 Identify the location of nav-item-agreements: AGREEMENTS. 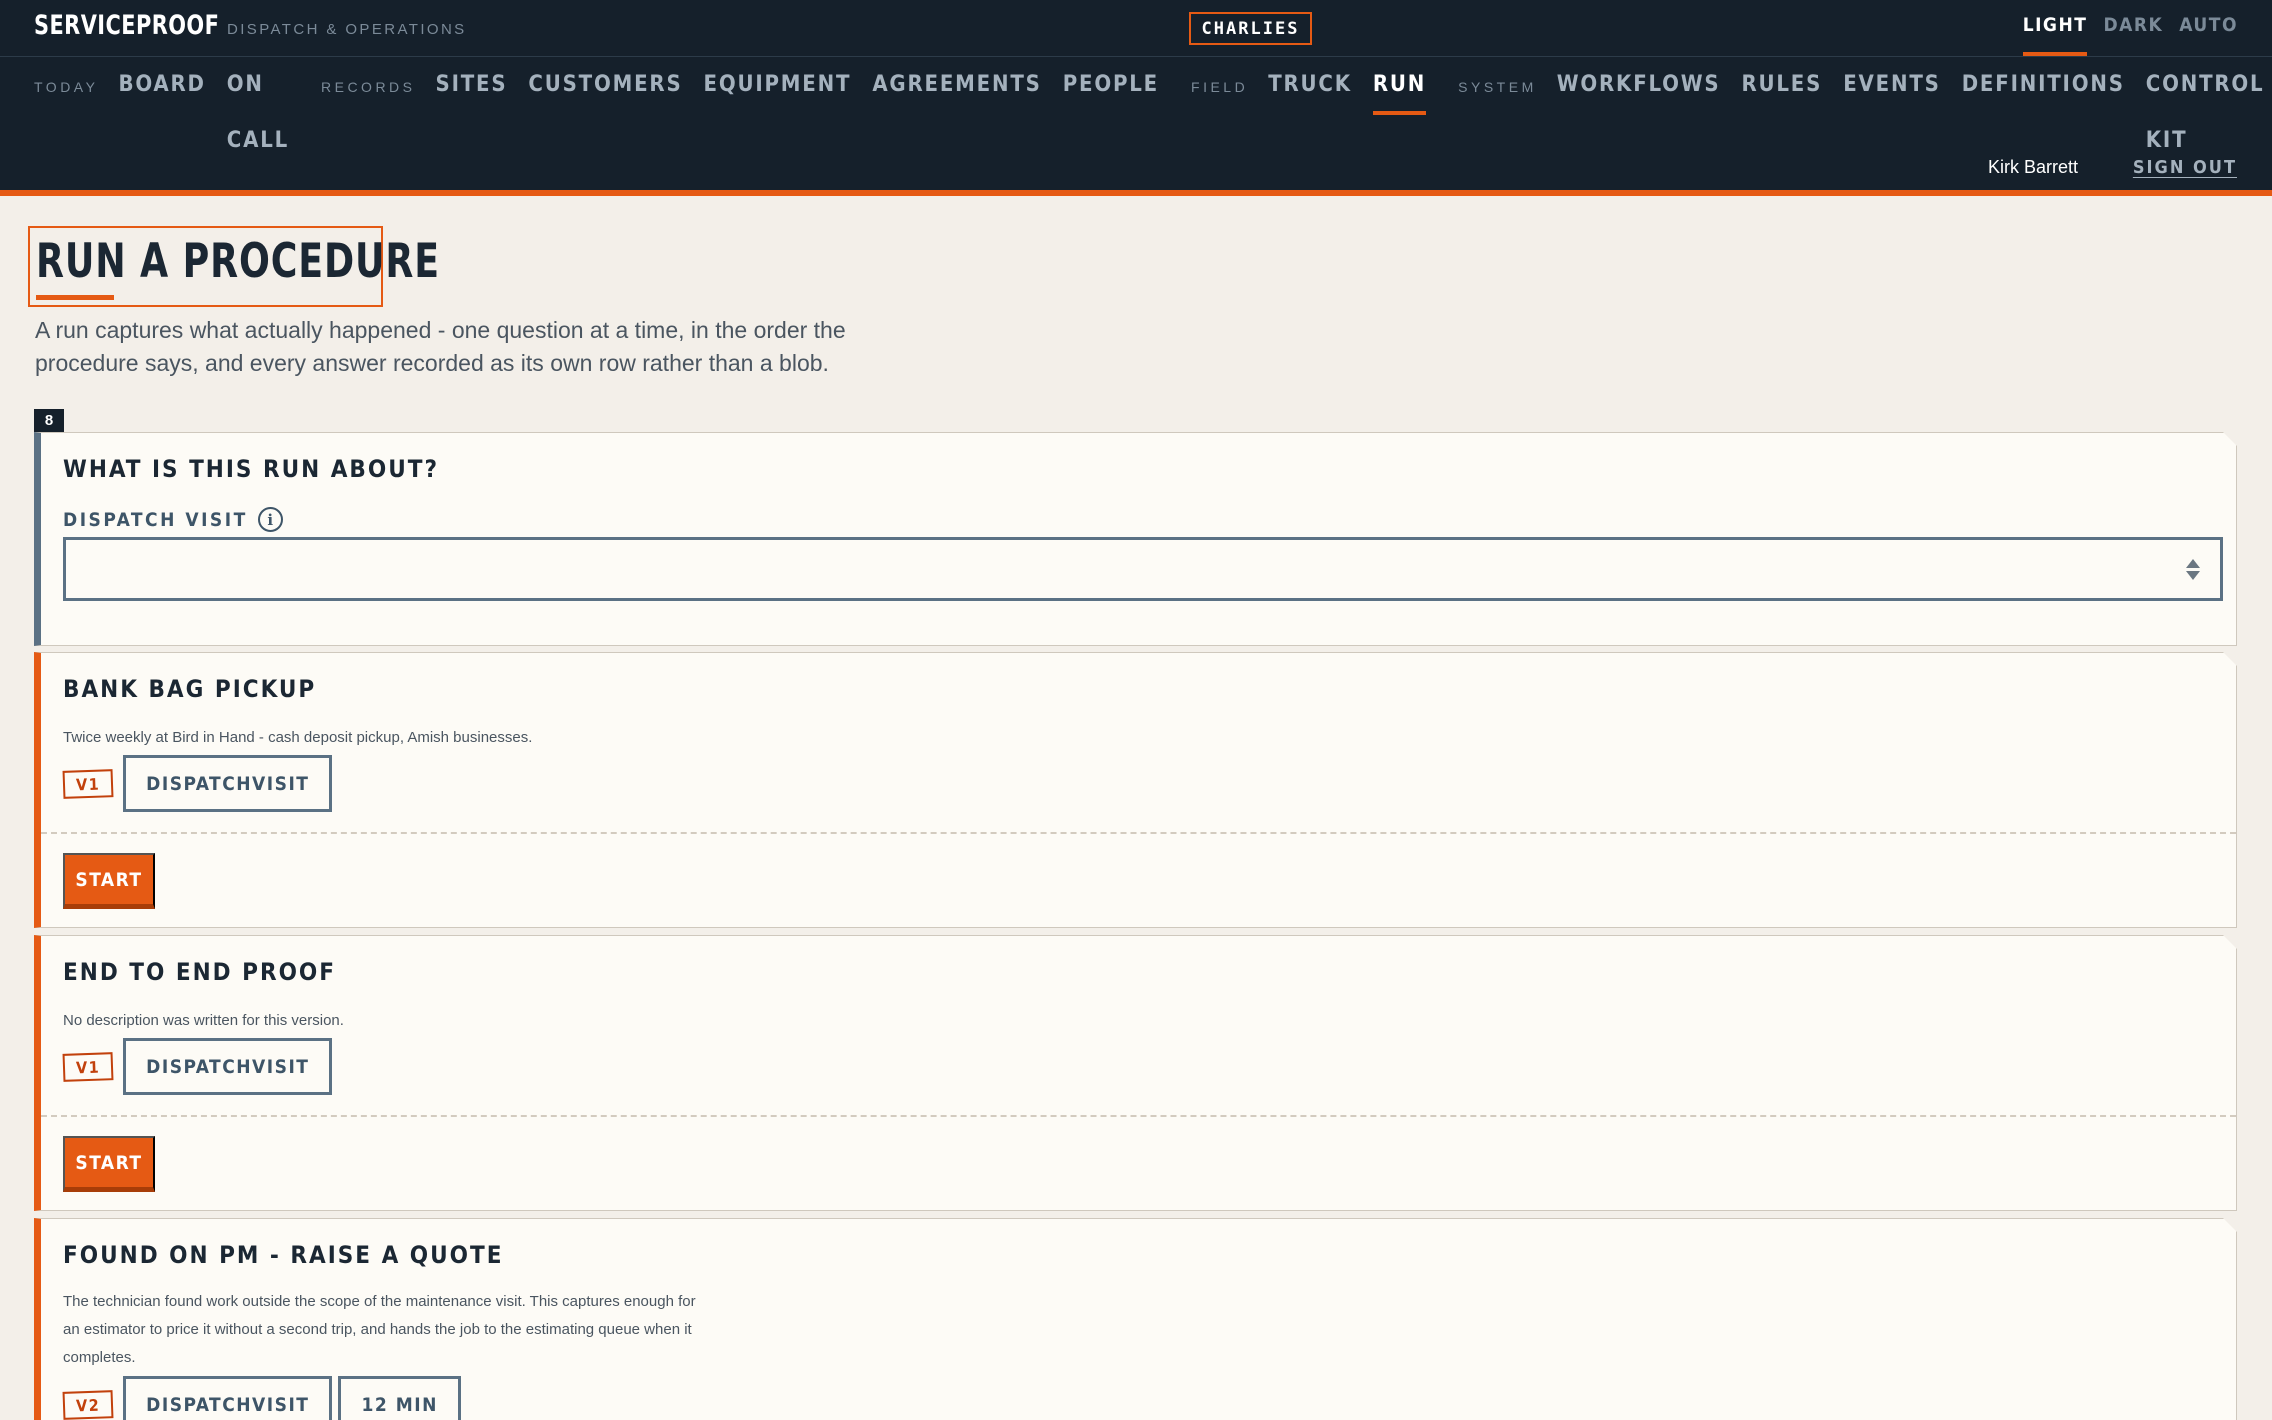
(956, 87).